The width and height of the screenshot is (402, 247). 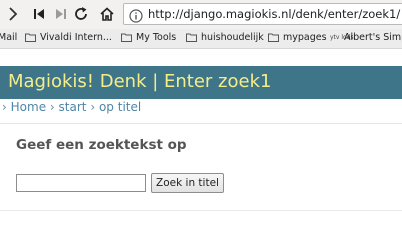 What do you see at coordinates (81, 183) in the screenshot?
I see `search-input` at bounding box center [81, 183].